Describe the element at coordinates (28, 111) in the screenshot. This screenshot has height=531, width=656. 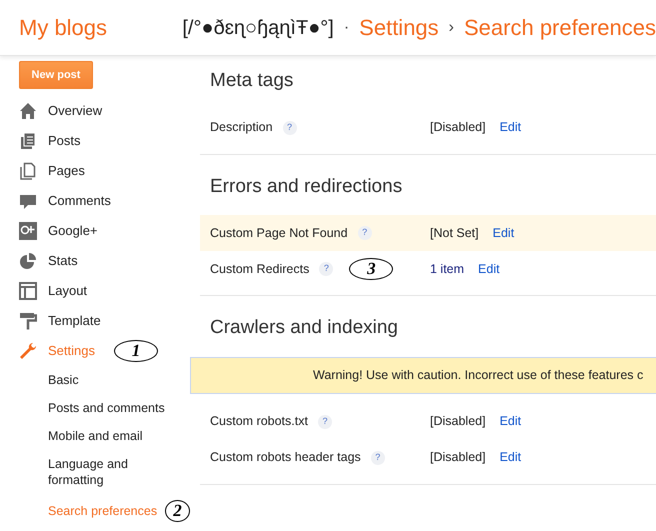
I see `home-icon` at that location.